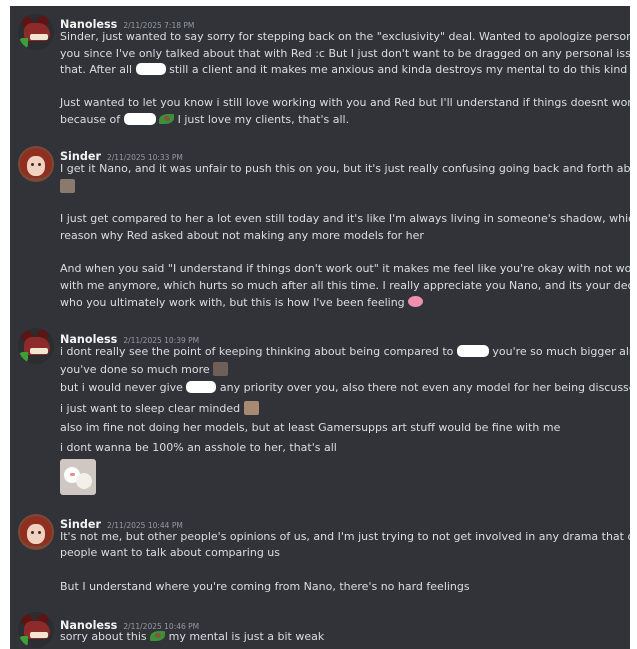 The height and width of the screenshot is (649, 637). What do you see at coordinates (159, 408) in the screenshot?
I see `message-text: i just want to sleep clear minded` at bounding box center [159, 408].